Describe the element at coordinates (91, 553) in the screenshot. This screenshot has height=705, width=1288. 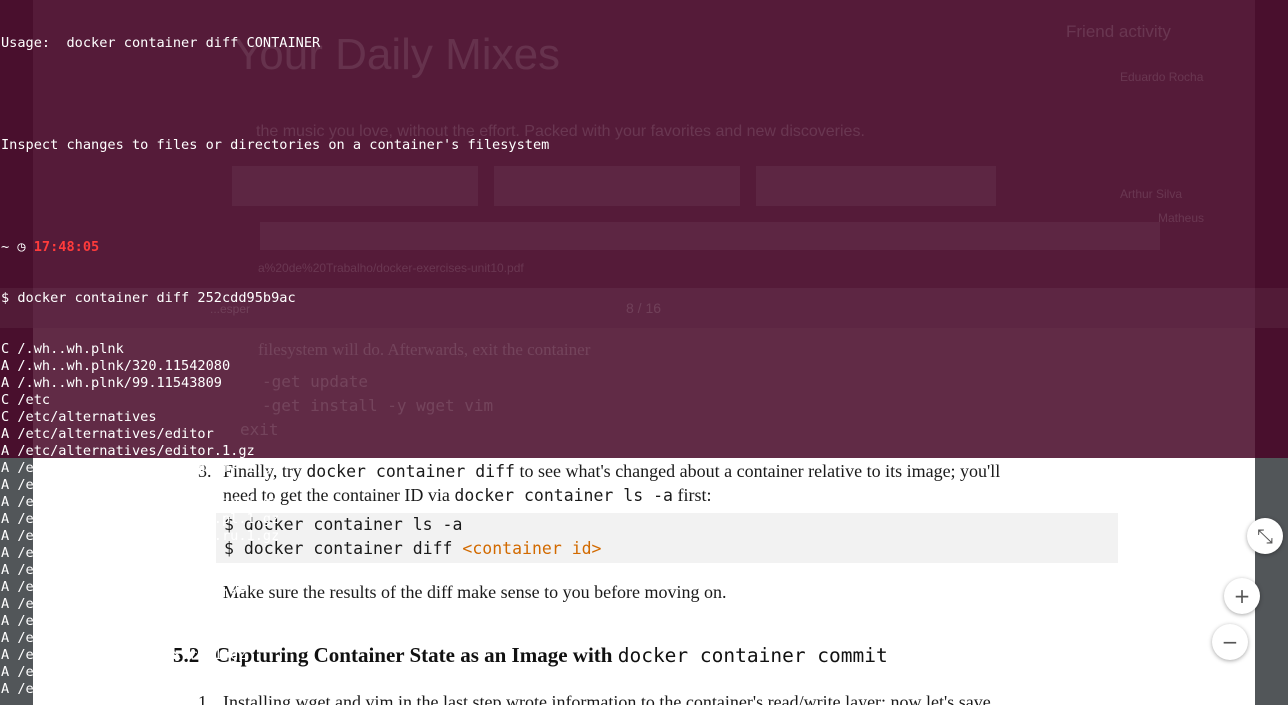
I see `diff-output-line: A /etc/alternatives/ex` at that location.